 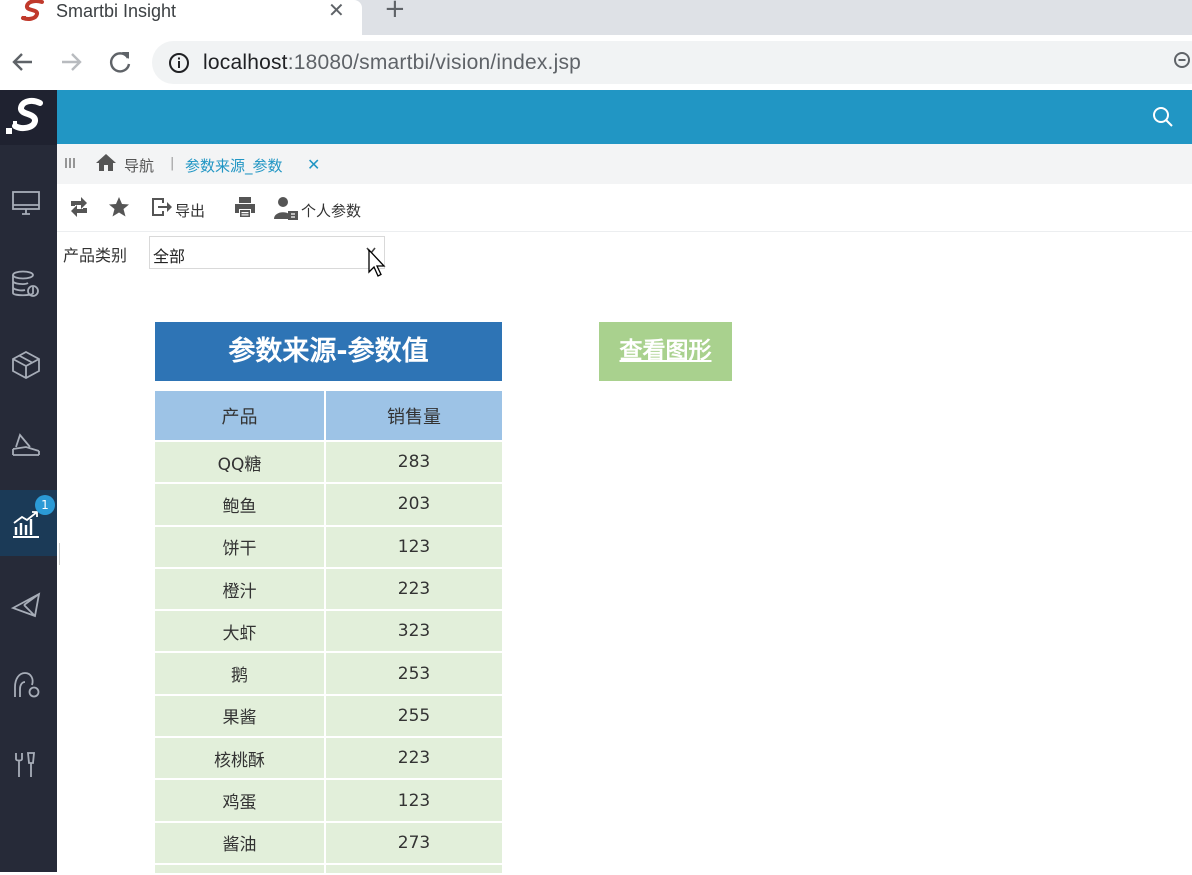 What do you see at coordinates (377, 263) in the screenshot?
I see `mouse-cursor-icon` at bounding box center [377, 263].